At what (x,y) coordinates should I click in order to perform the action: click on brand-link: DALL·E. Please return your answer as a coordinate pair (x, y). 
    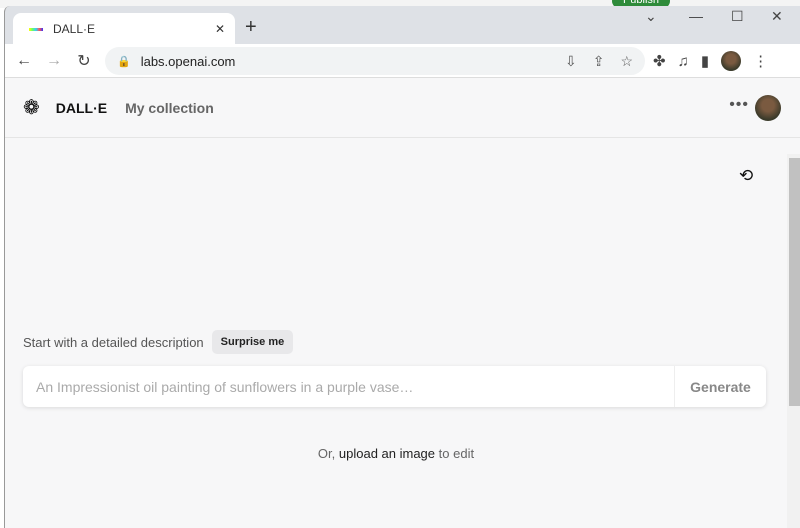
    Looking at the image, I should click on (81, 108).